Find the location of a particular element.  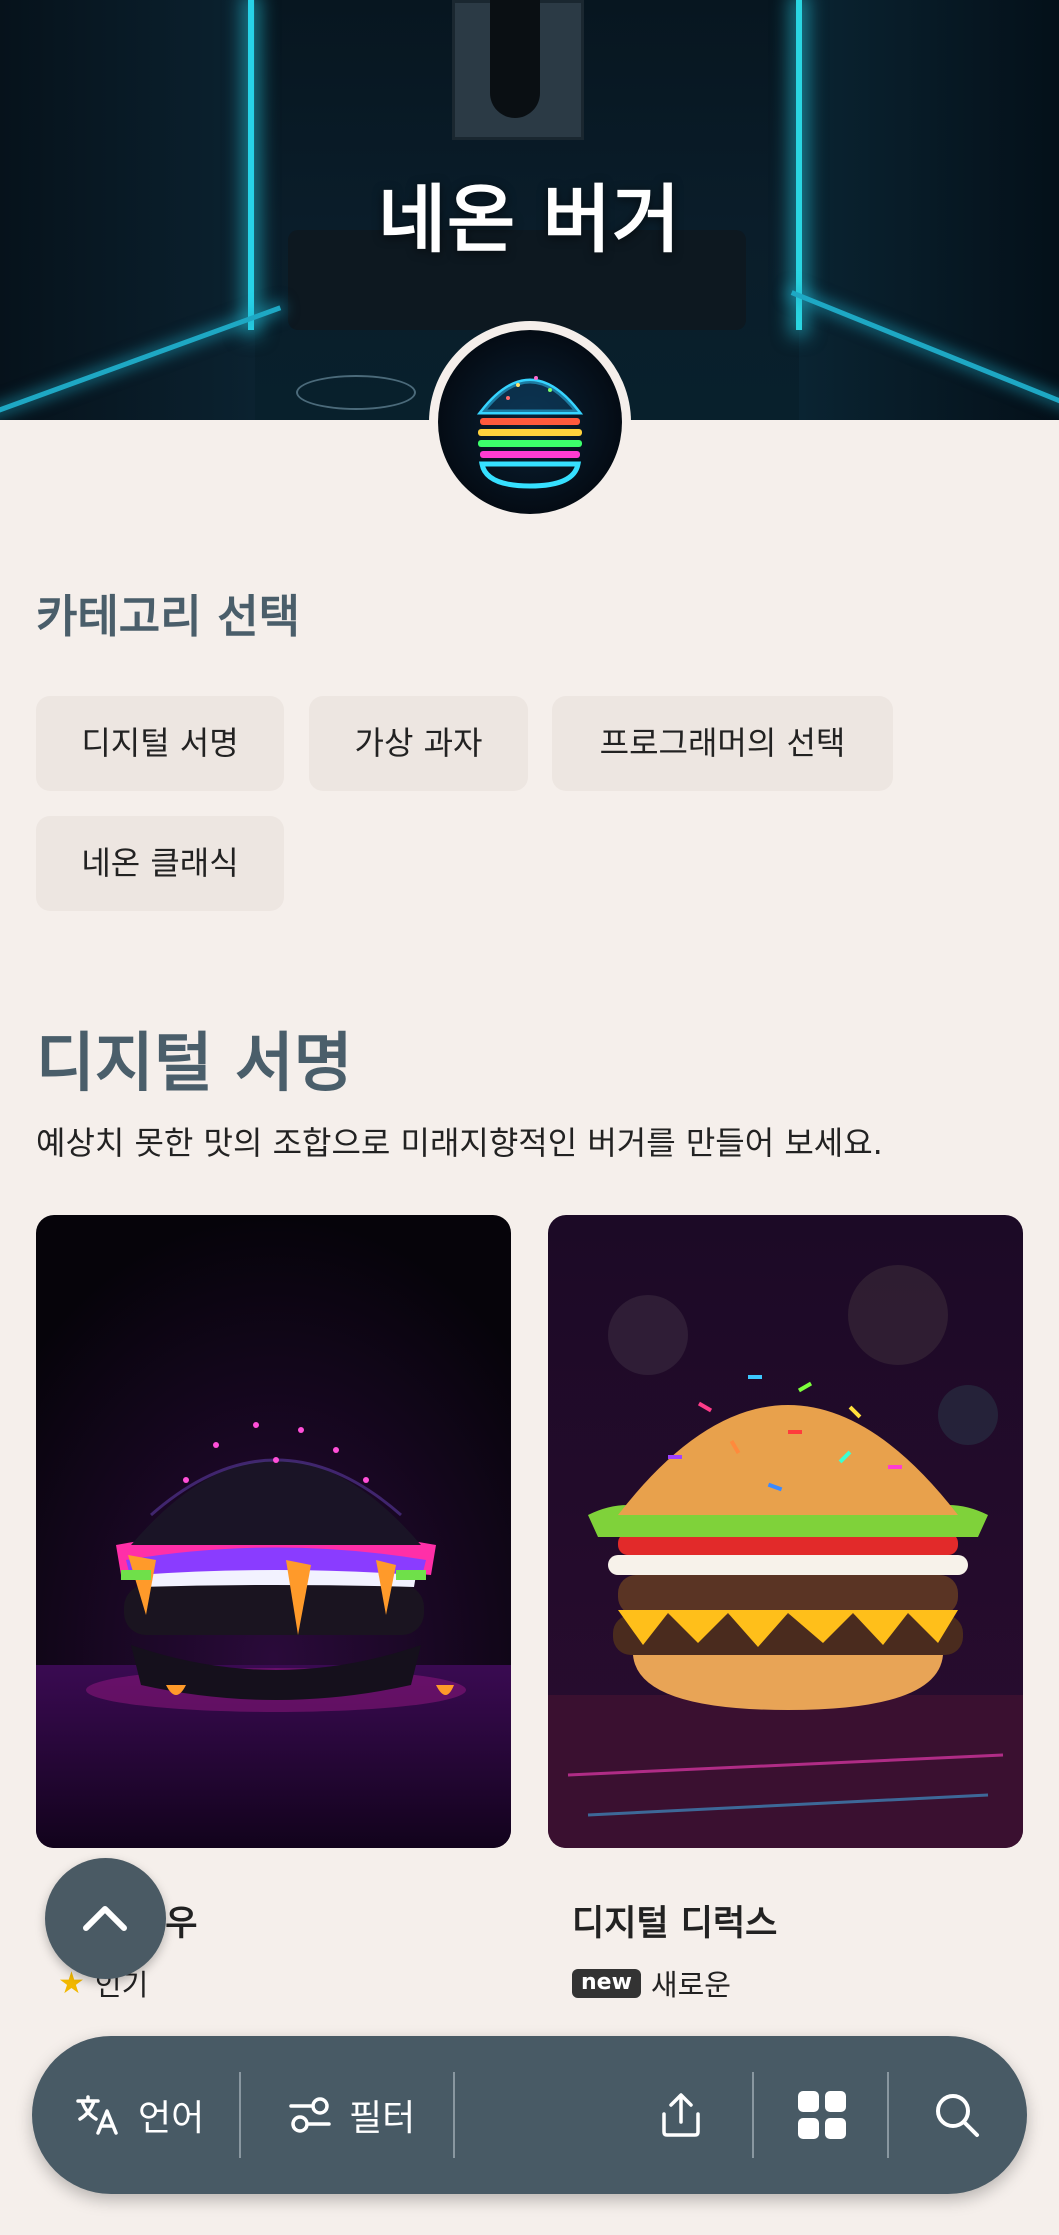

bottom-toolbar: 언어 필터 is located at coordinates (529, 2115).